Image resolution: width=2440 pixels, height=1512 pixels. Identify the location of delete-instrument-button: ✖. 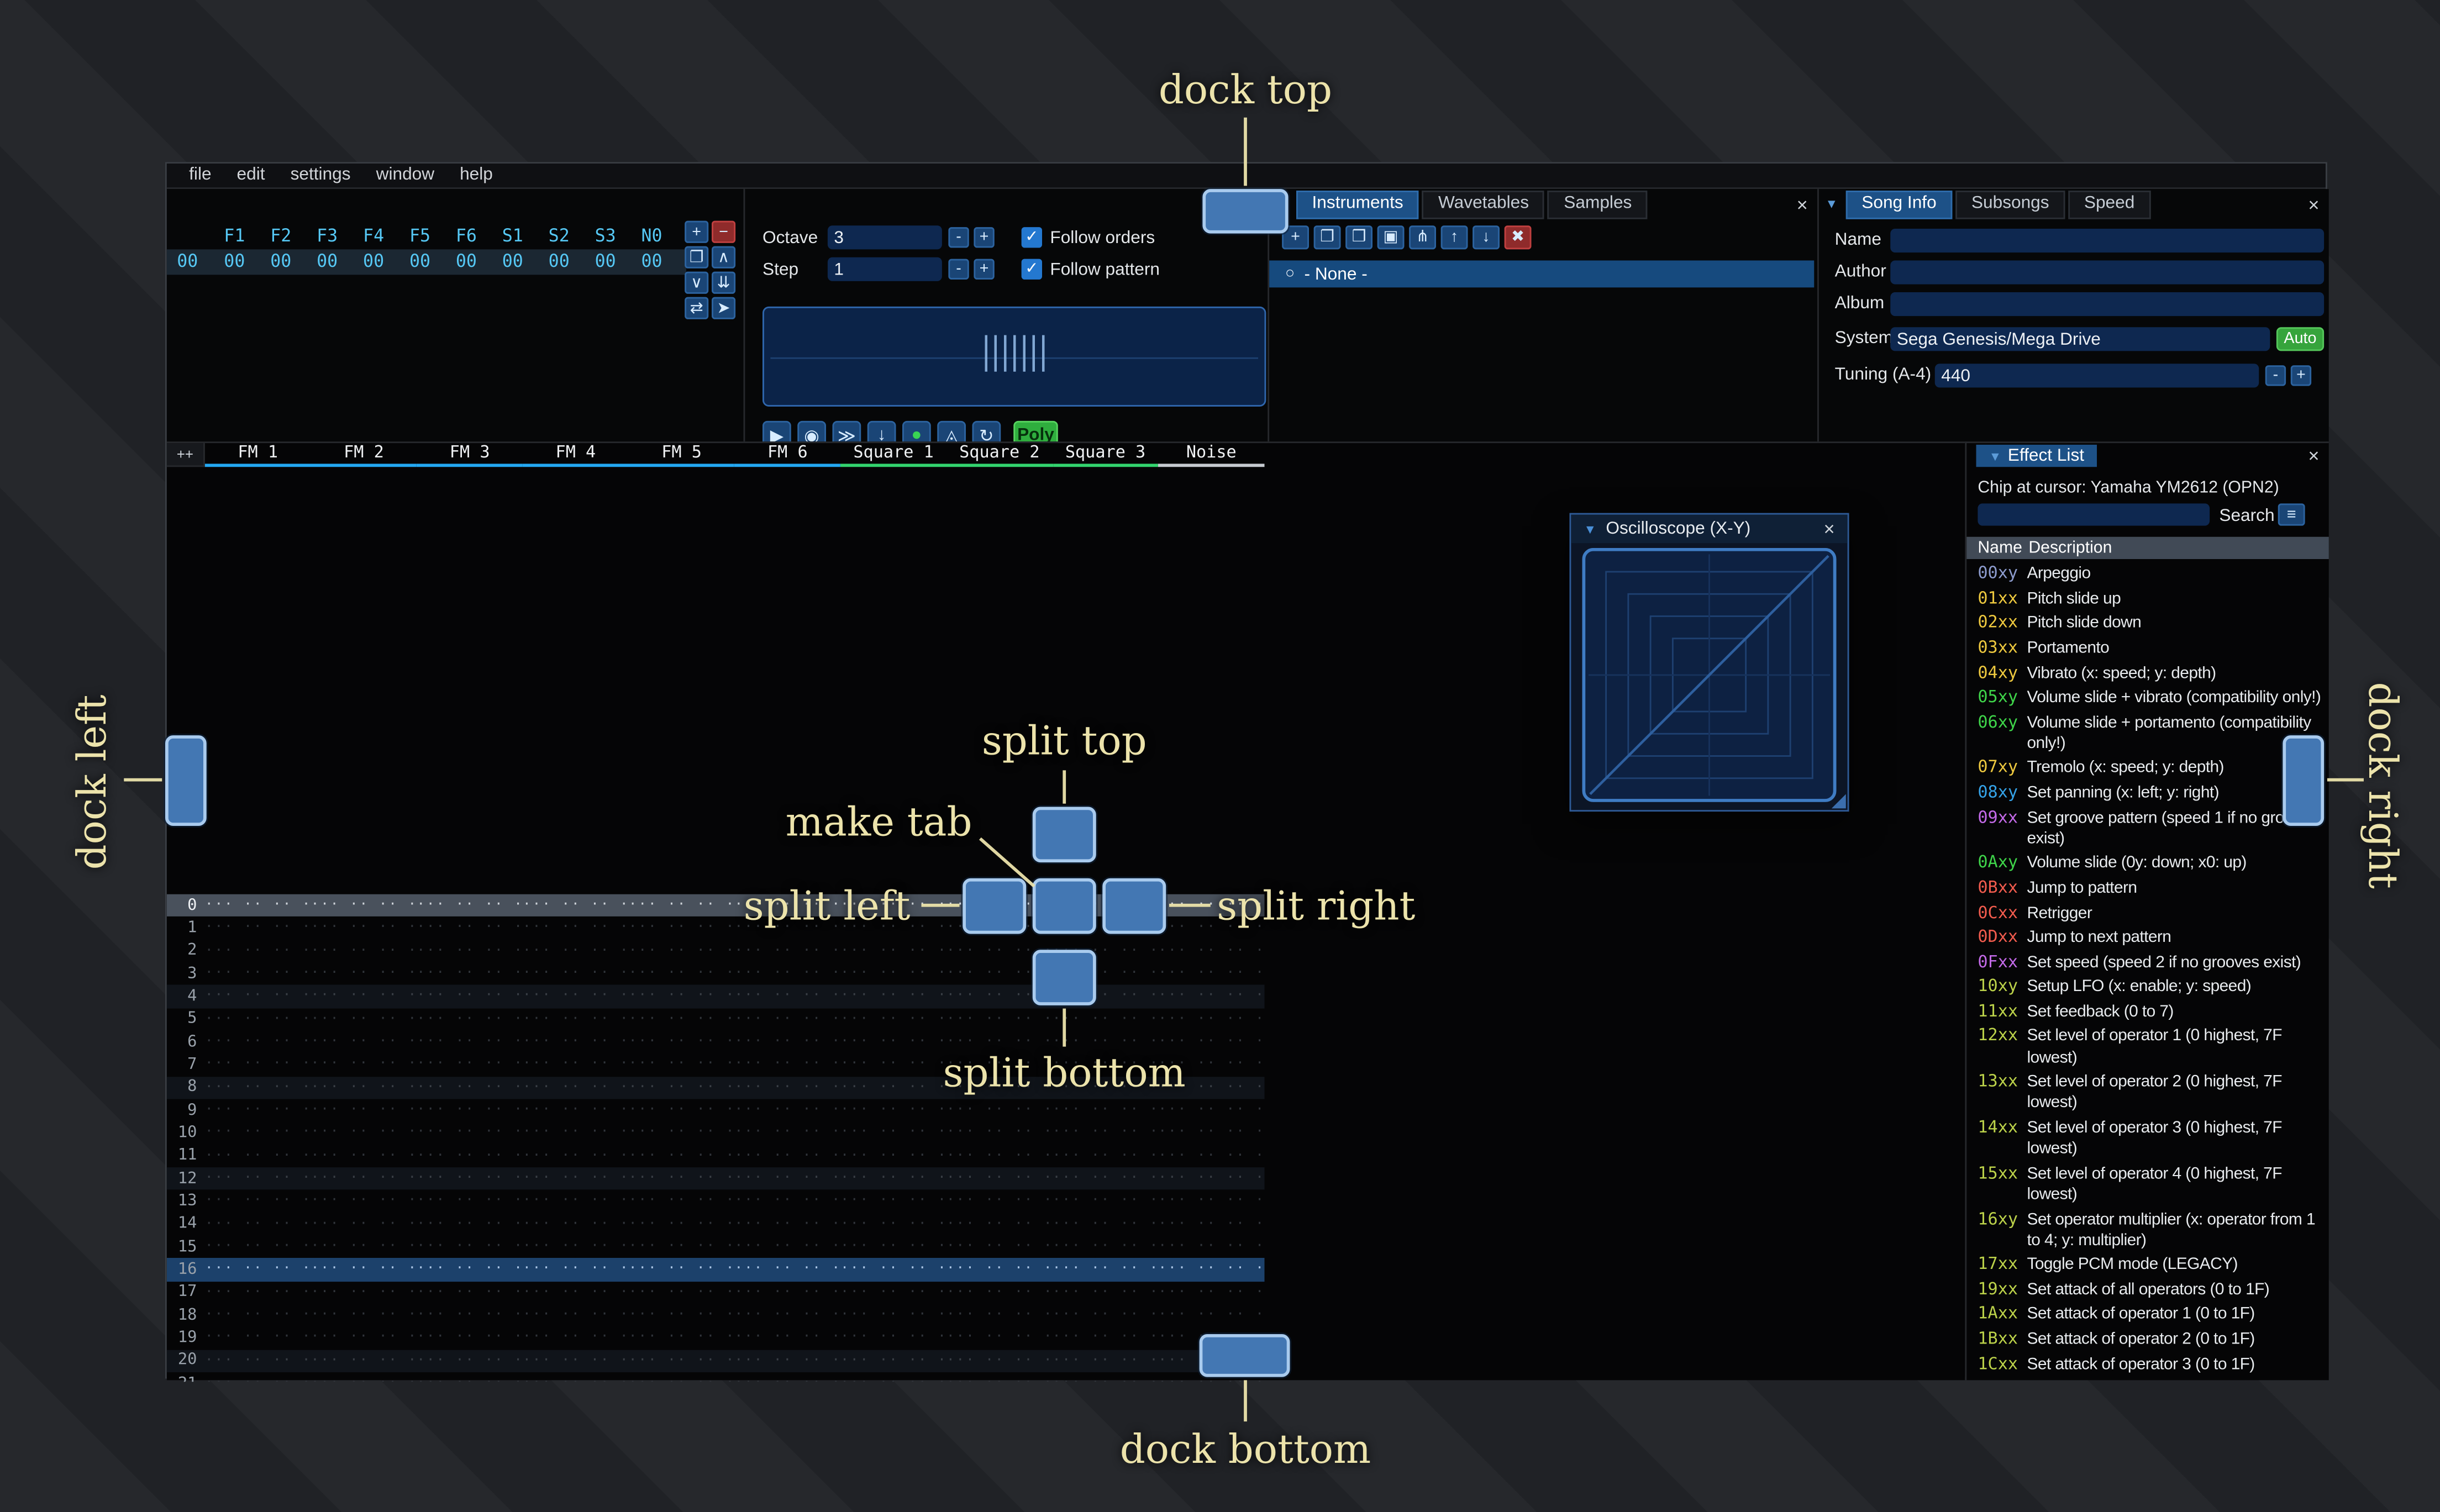
(1518, 237).